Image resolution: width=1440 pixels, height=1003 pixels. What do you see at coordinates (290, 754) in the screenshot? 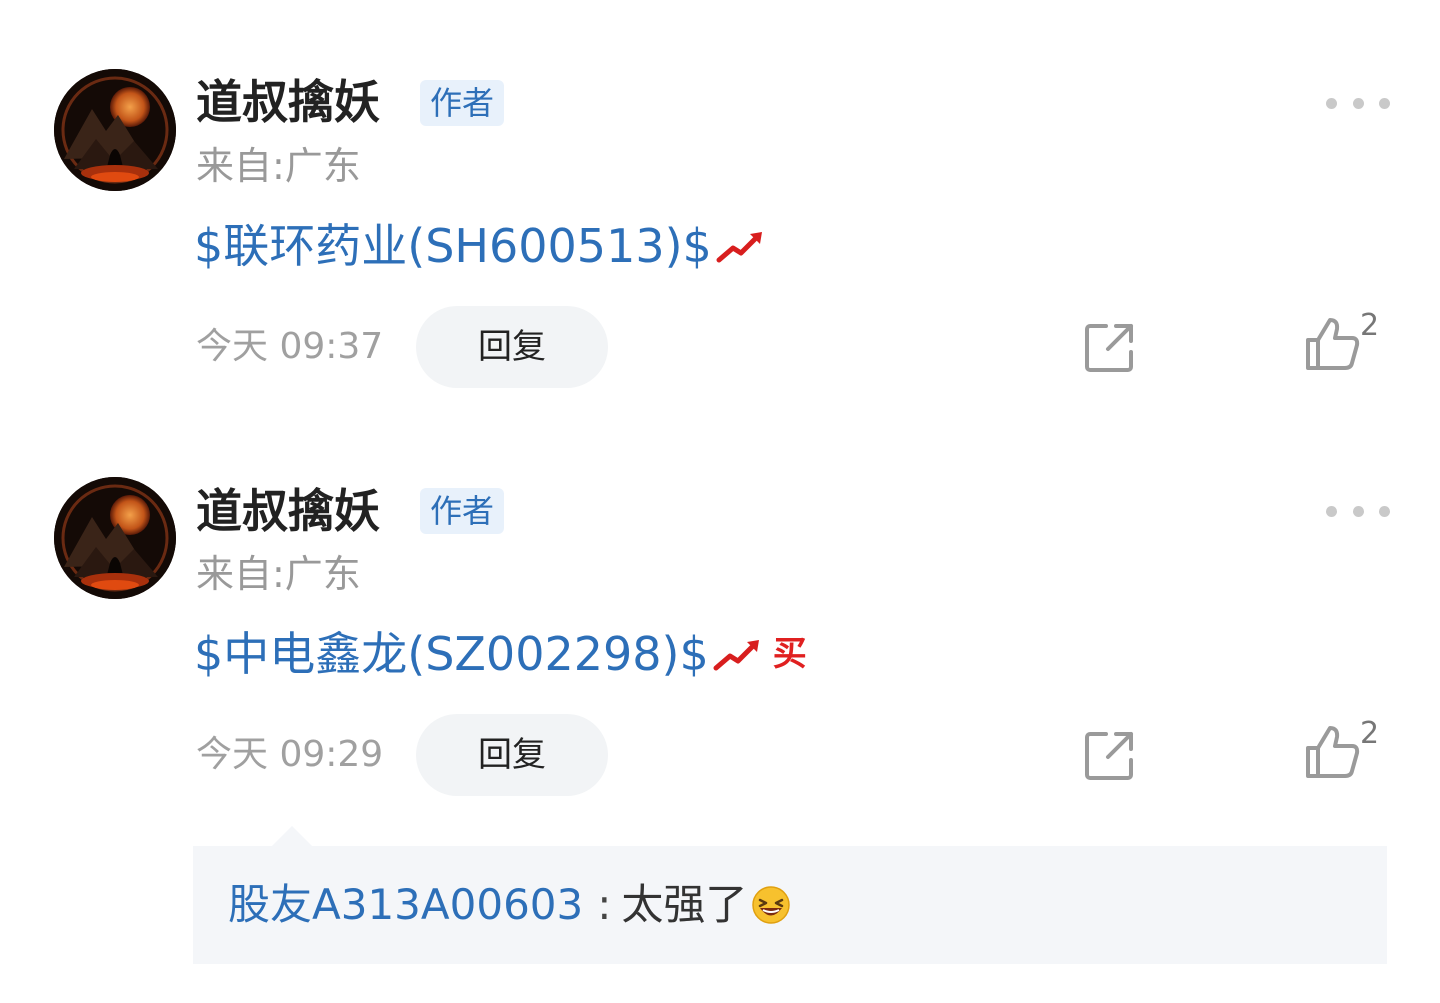
I see `post-timestamp: 今天 09:29` at bounding box center [290, 754].